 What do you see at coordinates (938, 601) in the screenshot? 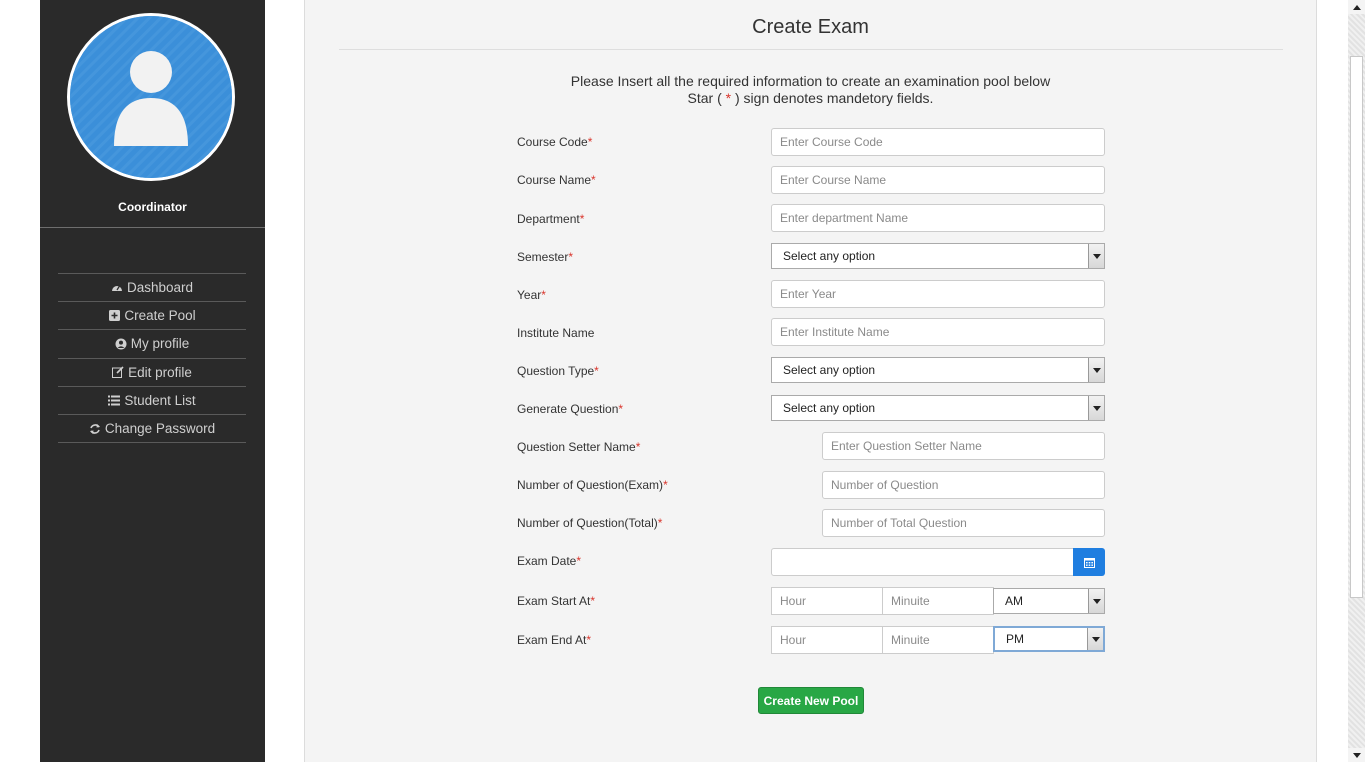
I see `start-minute-input: Minuite` at bounding box center [938, 601].